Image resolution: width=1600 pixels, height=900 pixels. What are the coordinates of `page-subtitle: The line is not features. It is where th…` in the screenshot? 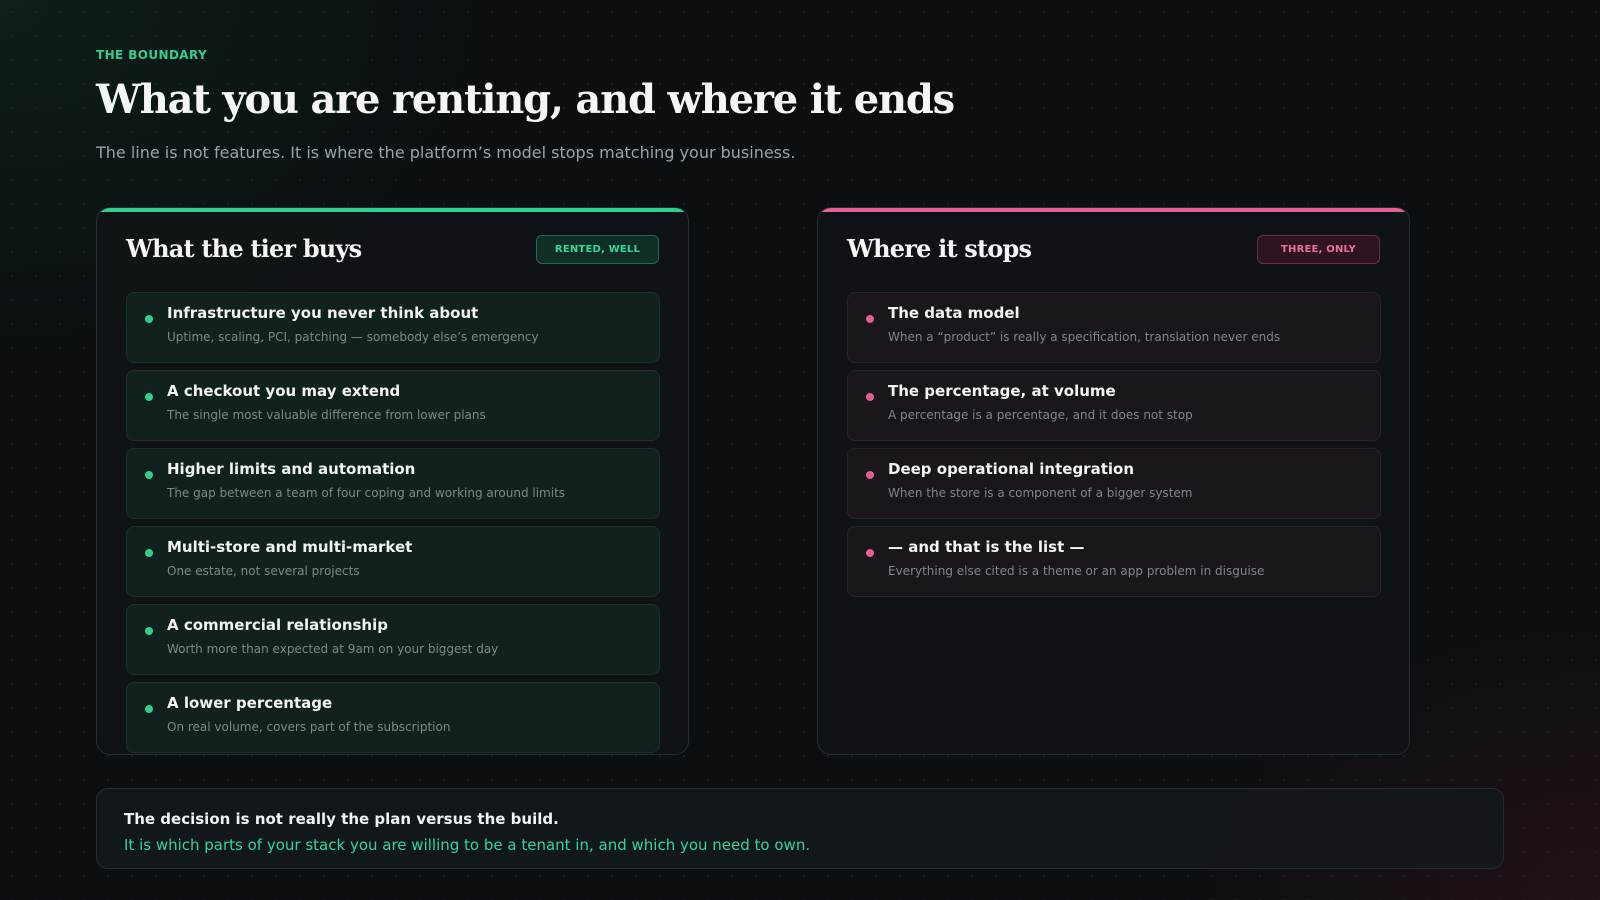 It's located at (446, 152).